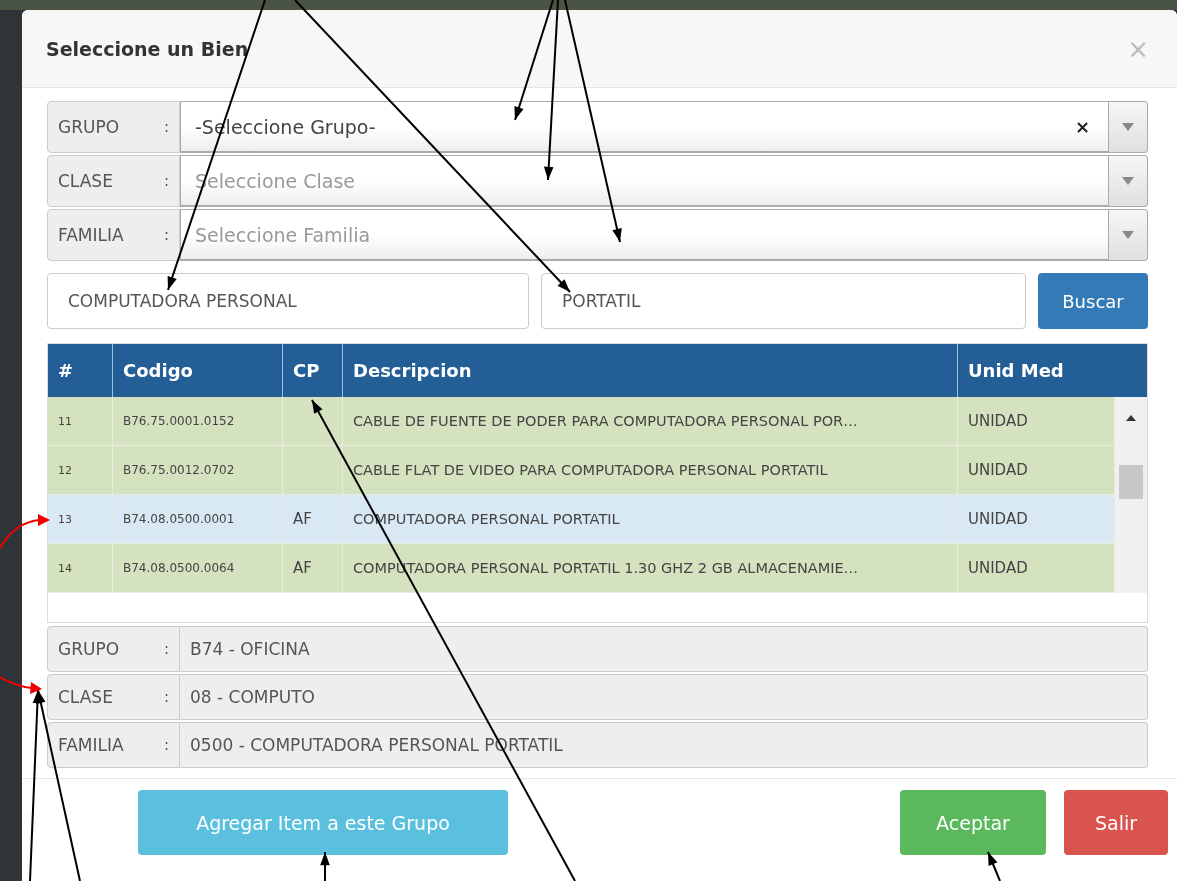 This screenshot has height=881, width=1177. What do you see at coordinates (783, 301) in the screenshot?
I see `search-field: PORTATIL` at bounding box center [783, 301].